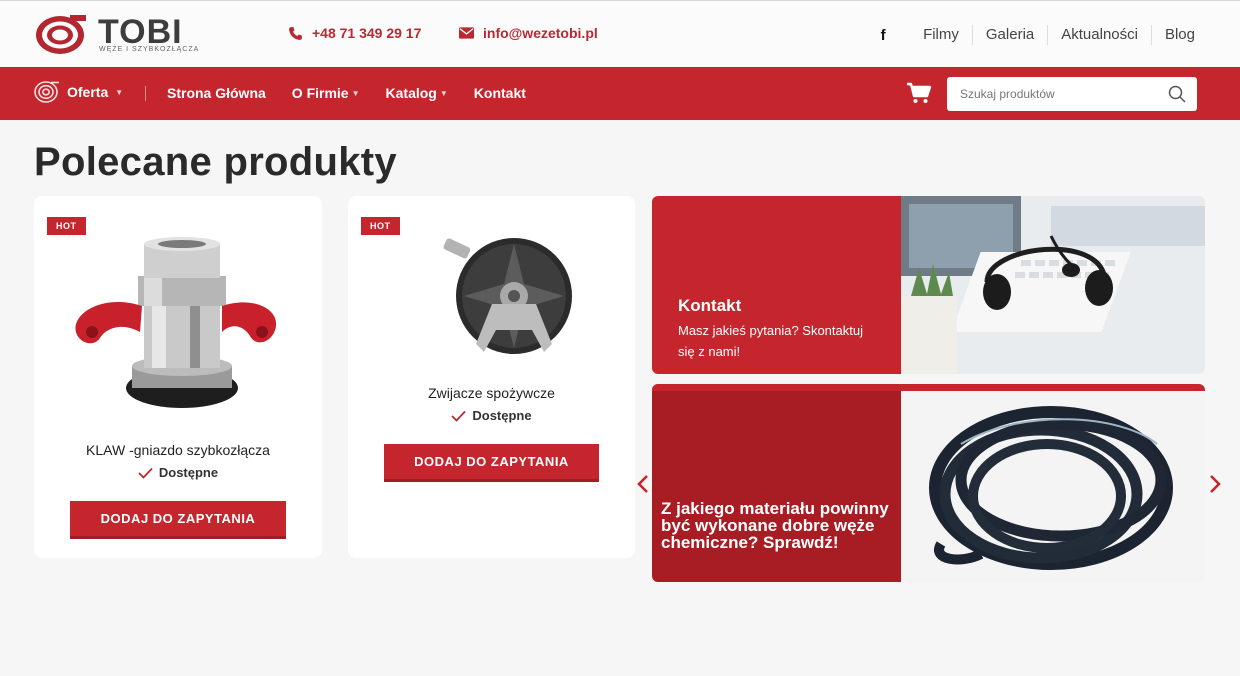 This screenshot has height=676, width=1240. Describe the element at coordinates (215, 162) in the screenshot. I see `page-title: Polecane produkty` at that location.